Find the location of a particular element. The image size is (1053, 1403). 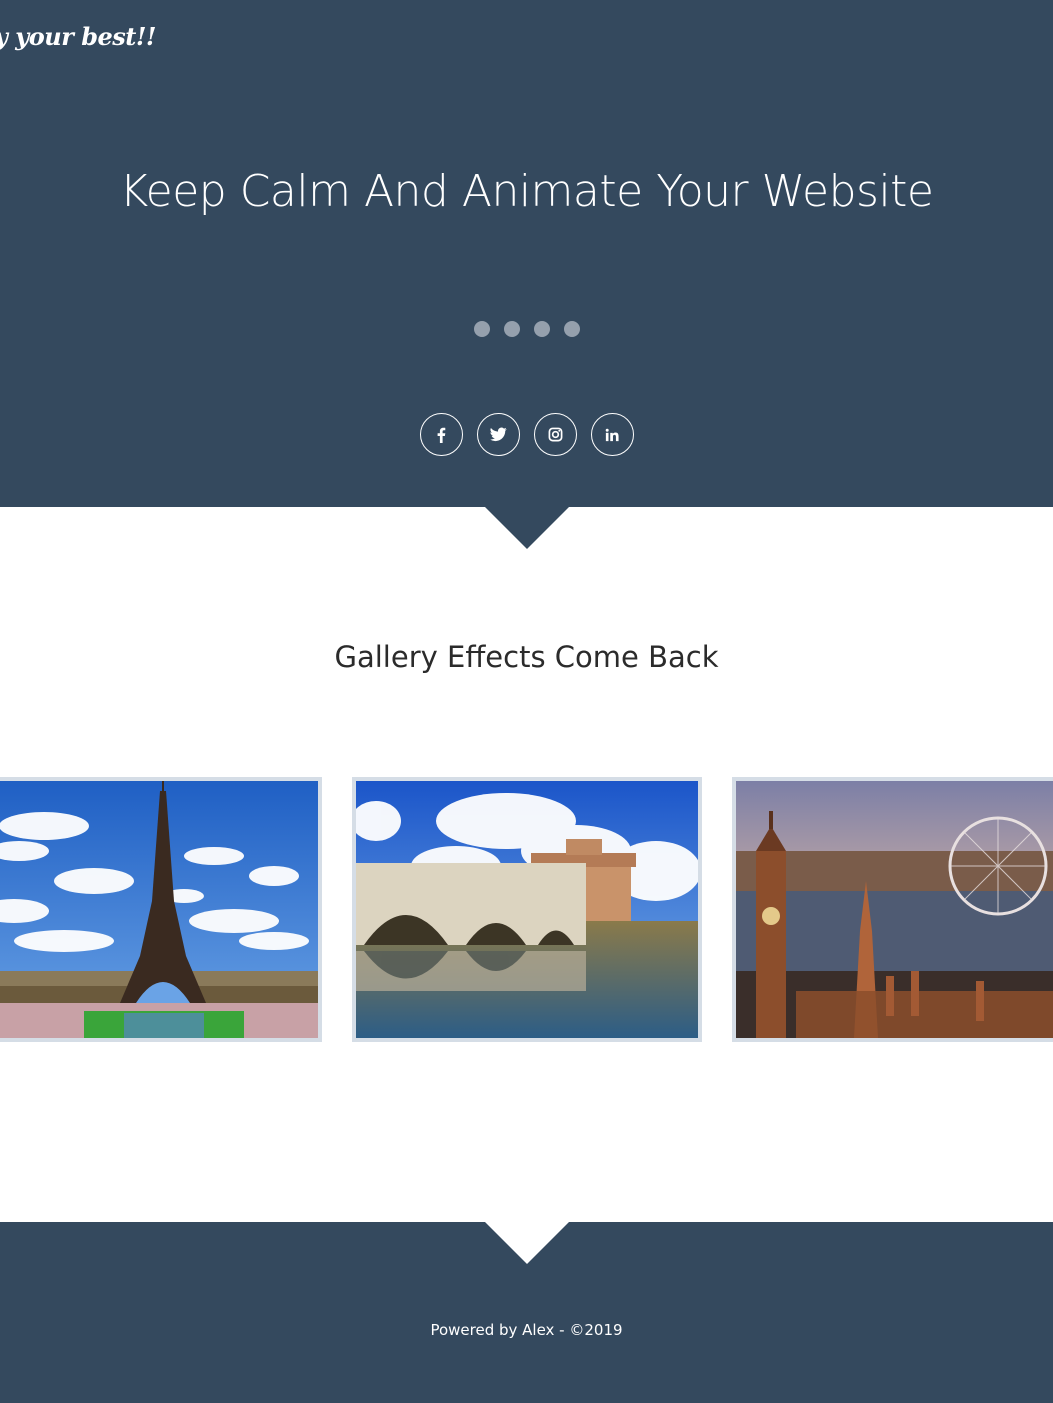

twitter-icon is located at coordinates (498, 434).